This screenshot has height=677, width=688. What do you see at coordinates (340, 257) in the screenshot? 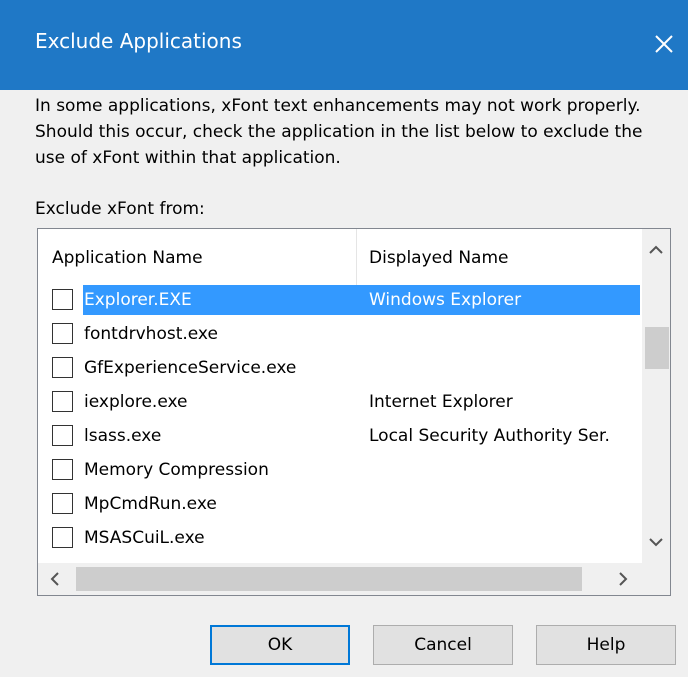
I see `list-header: Application Name Displayed Name` at bounding box center [340, 257].